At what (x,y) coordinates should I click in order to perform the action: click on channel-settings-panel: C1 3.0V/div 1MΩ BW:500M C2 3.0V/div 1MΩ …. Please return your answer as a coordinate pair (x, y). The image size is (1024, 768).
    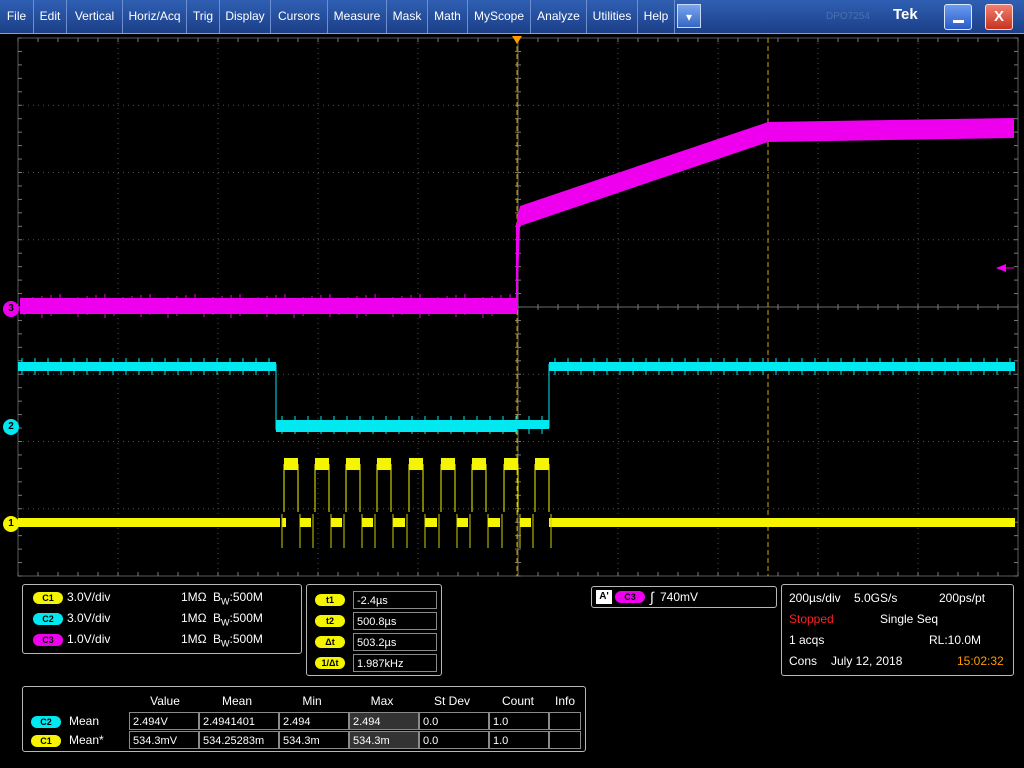
    Looking at the image, I should click on (162, 619).